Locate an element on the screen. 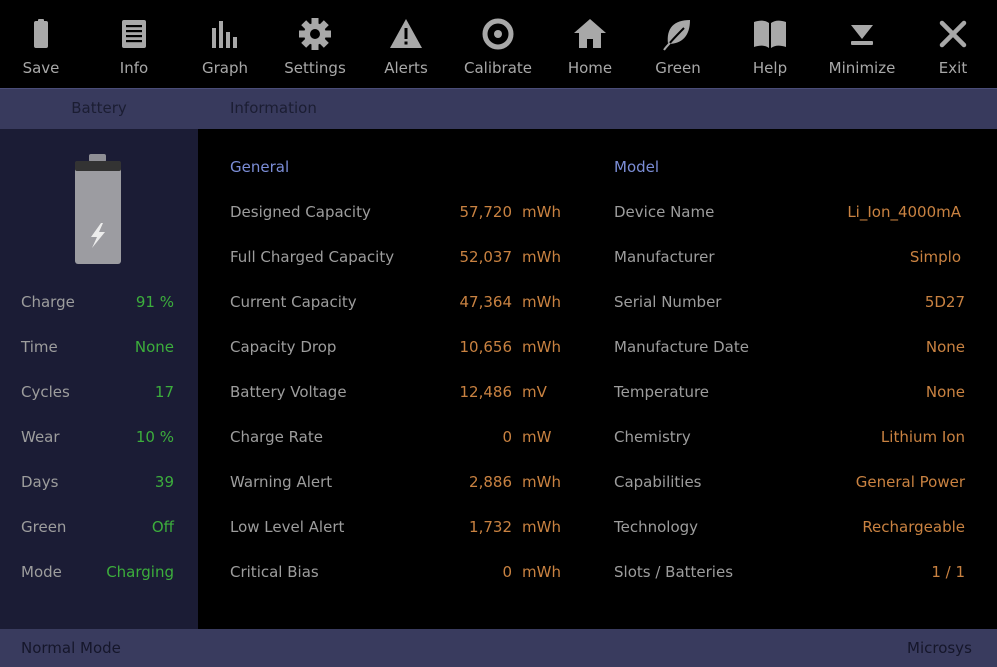 This screenshot has width=997, height=667. target-icon is located at coordinates (498, 34).